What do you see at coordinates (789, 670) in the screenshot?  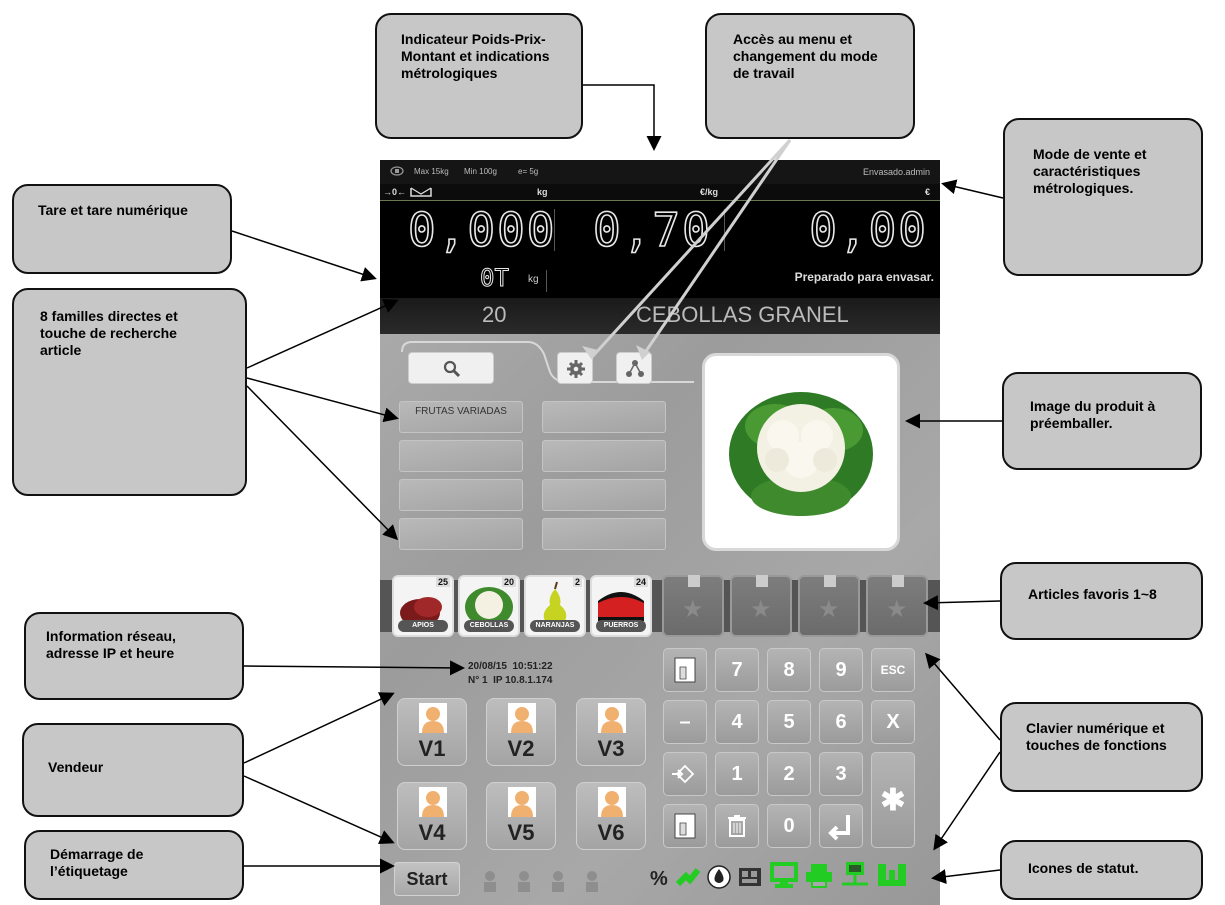 I see `key-8: 8` at bounding box center [789, 670].